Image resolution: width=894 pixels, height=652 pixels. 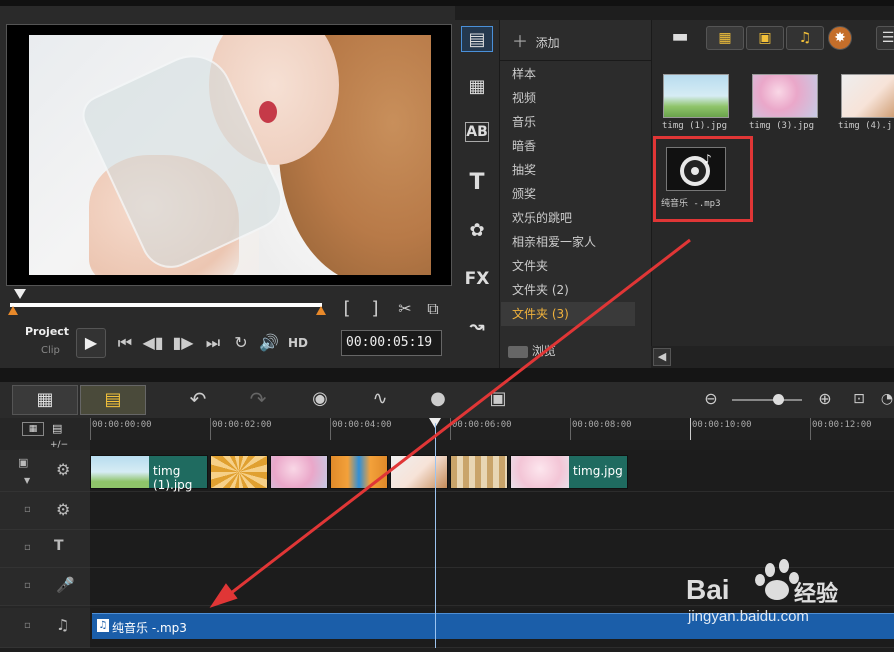 What do you see at coordinates (168, 302) in the screenshot?
I see `preview-scrubber` at bounding box center [168, 302].